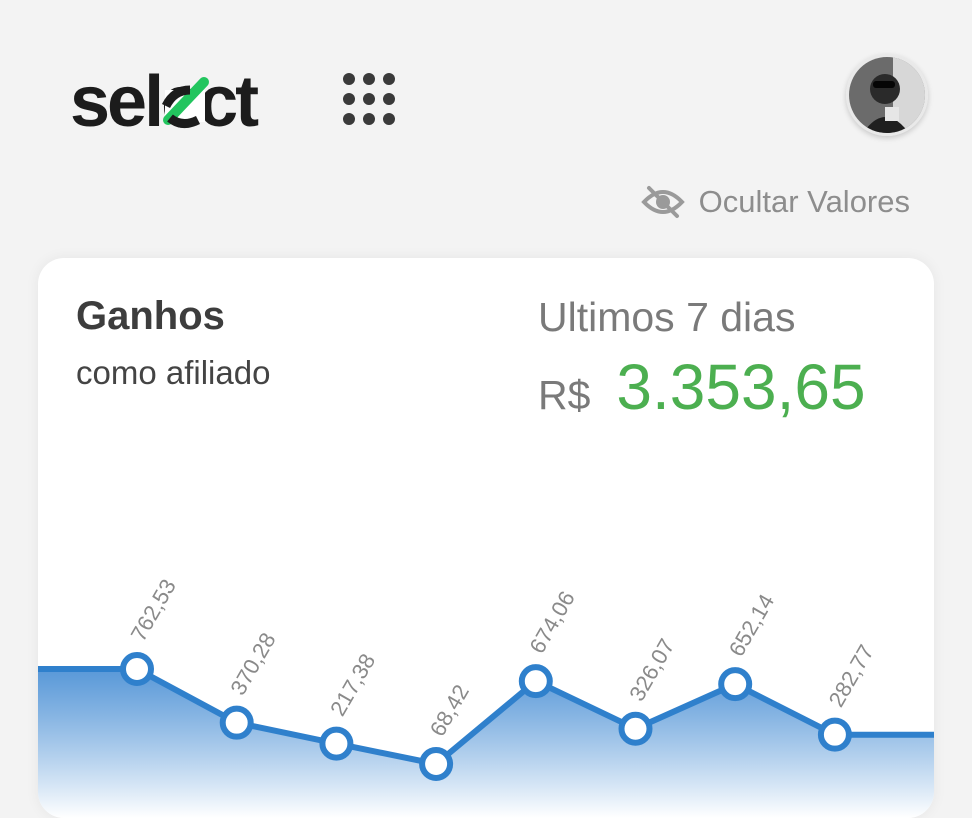  Describe the element at coordinates (662, 202) in the screenshot. I see `eye-off-icon` at that location.